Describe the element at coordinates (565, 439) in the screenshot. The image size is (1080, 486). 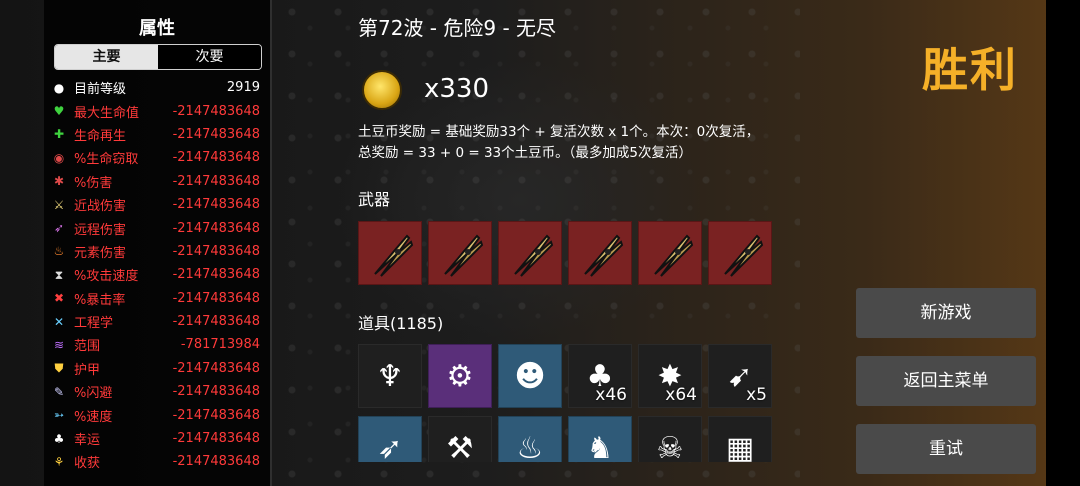
I see `item-row-2: ➶ ⚒ ♨ ♞ ☠ ▦` at that location.